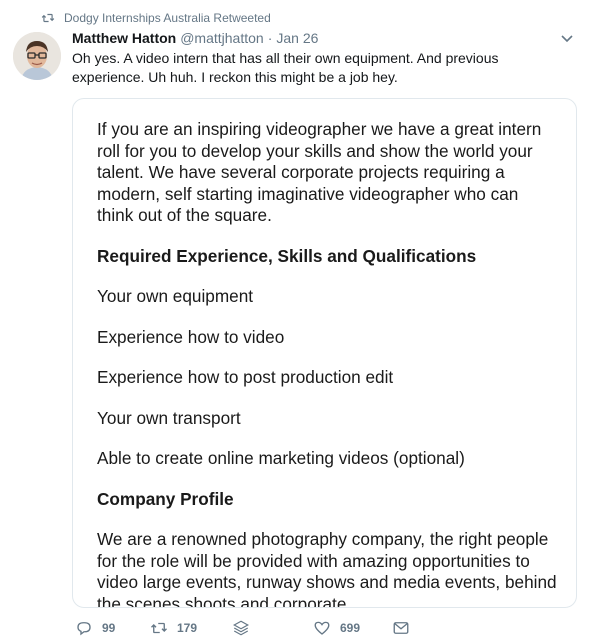  I want to click on heart-icon, so click(322, 628).